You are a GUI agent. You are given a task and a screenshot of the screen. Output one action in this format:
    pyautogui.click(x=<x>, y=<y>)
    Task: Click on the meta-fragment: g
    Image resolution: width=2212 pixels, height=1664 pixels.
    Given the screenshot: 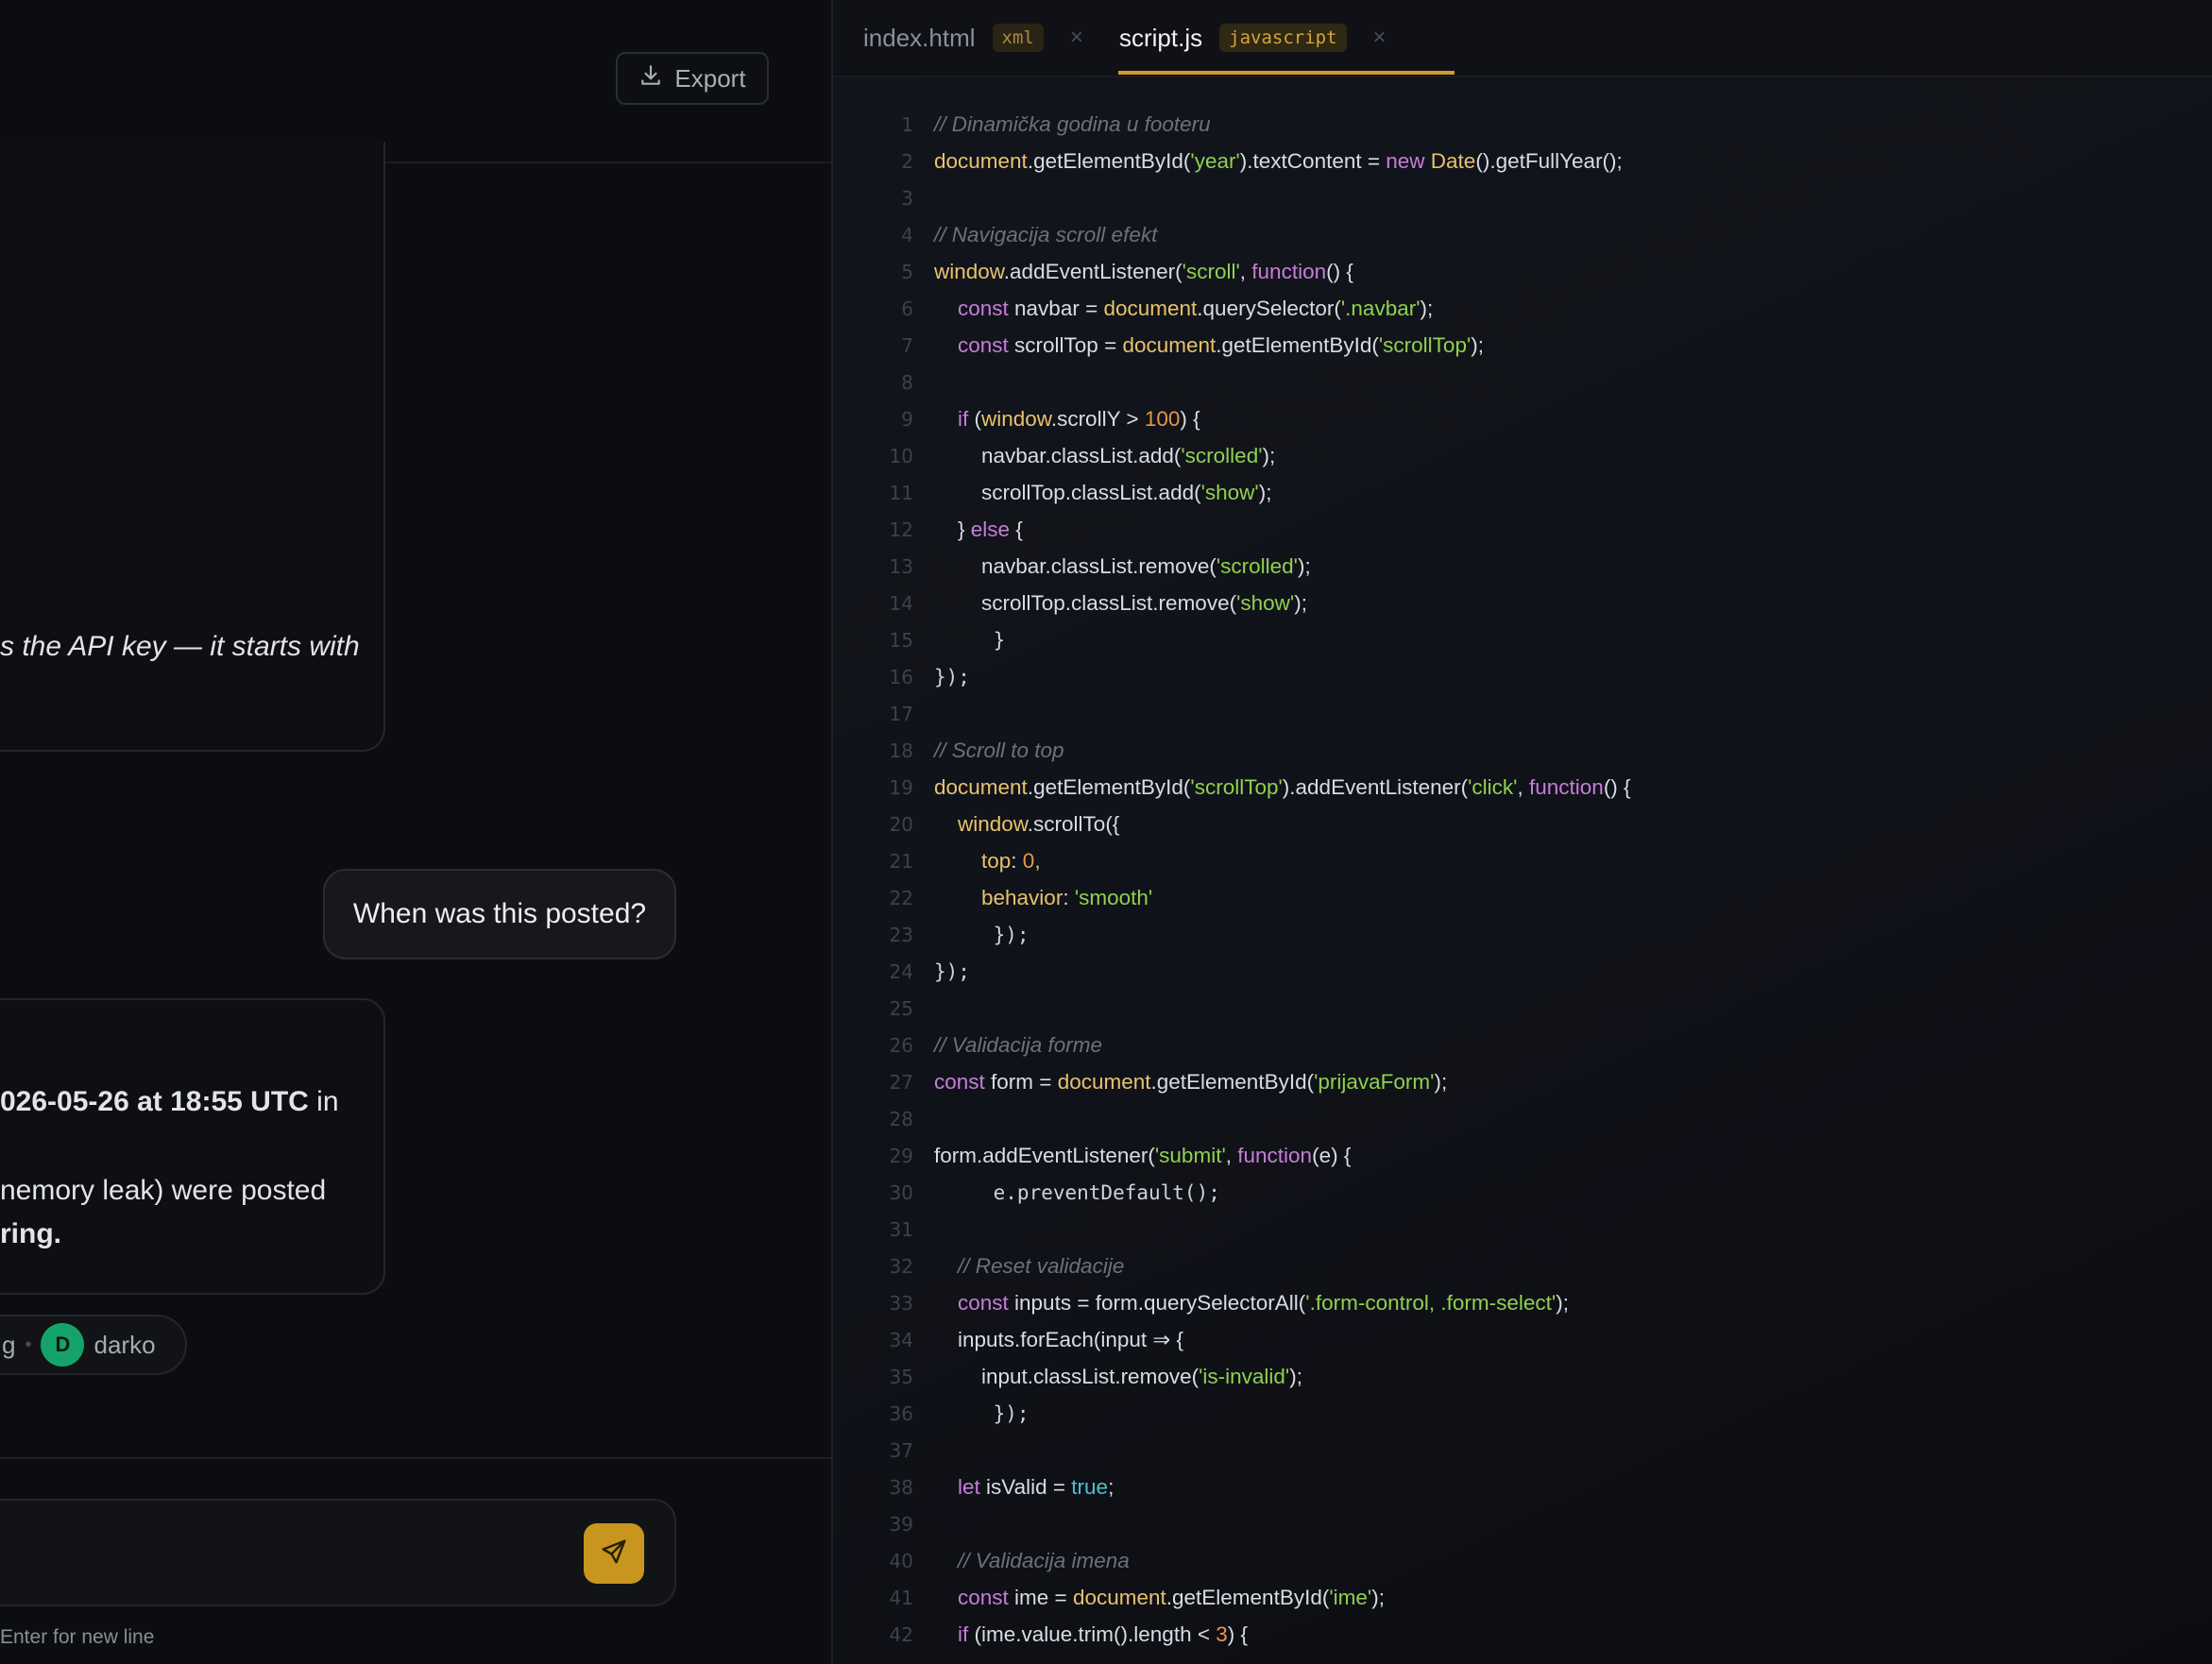 What is the action you would take?
    pyautogui.click(x=9, y=1345)
    